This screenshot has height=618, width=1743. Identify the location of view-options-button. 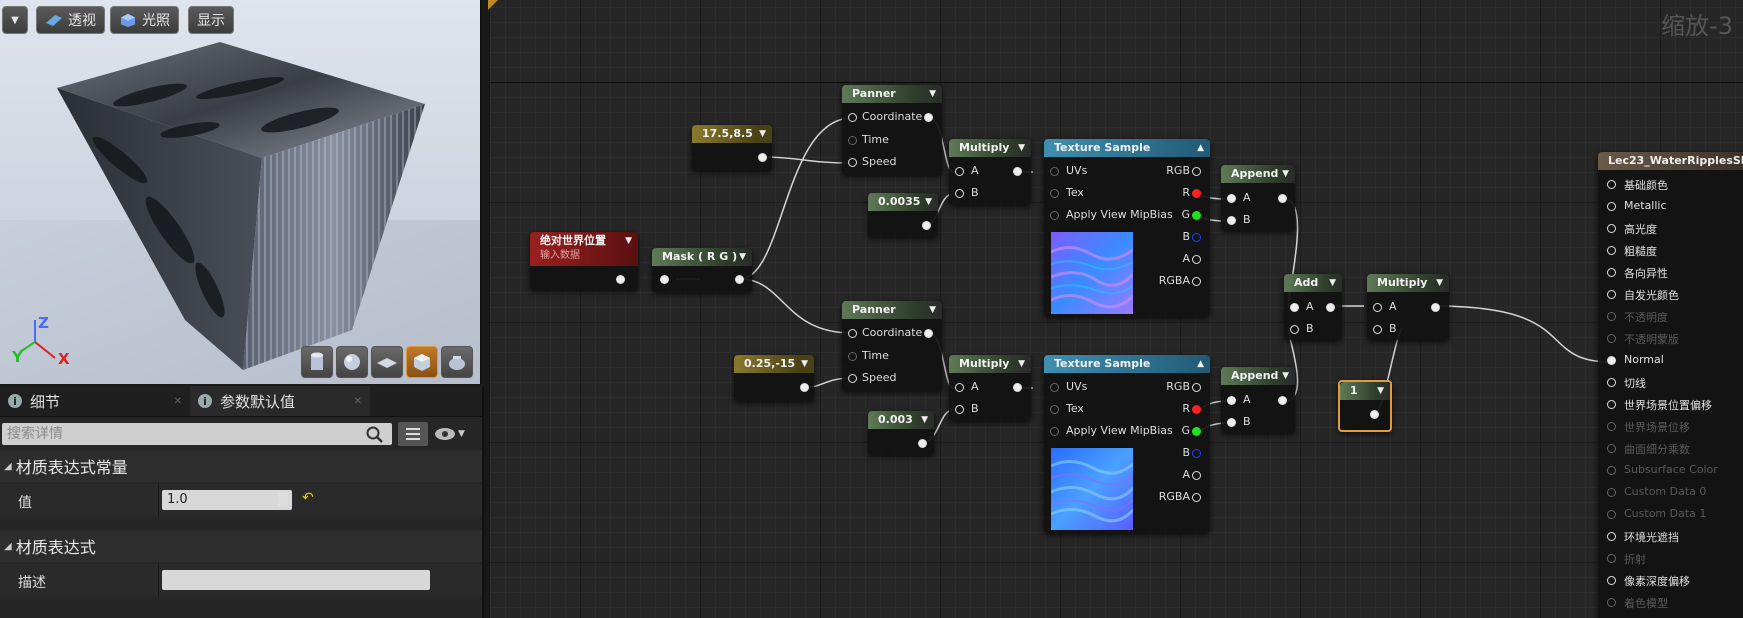
(413, 434).